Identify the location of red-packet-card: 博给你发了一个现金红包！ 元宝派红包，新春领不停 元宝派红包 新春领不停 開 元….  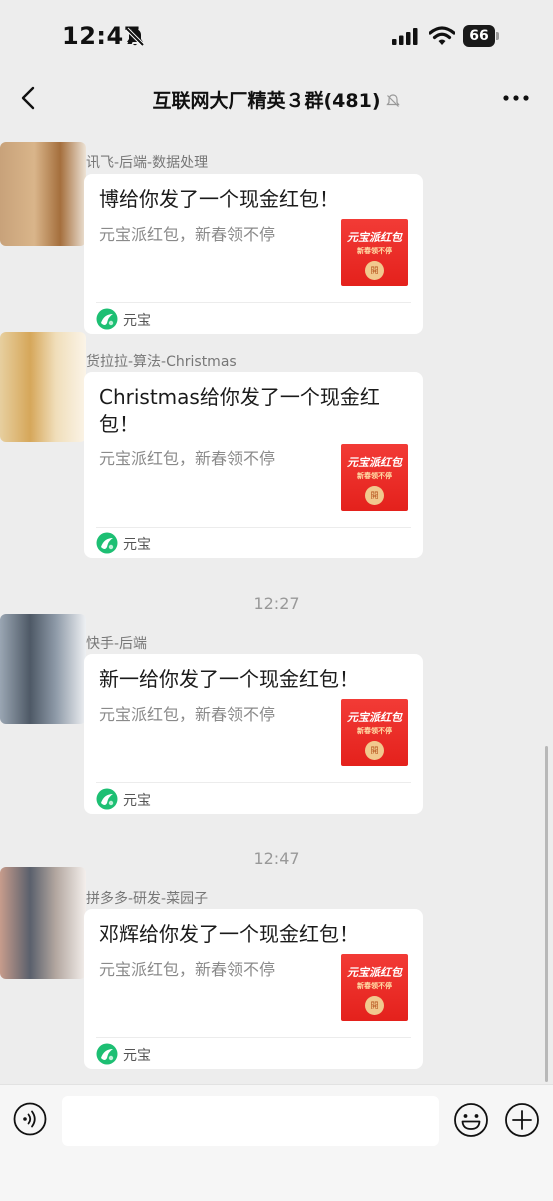
(253, 254).